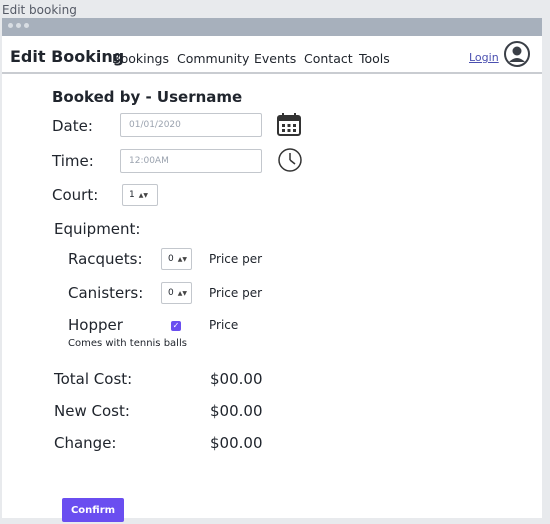  I want to click on nav-link-contact: Contact, so click(328, 58).